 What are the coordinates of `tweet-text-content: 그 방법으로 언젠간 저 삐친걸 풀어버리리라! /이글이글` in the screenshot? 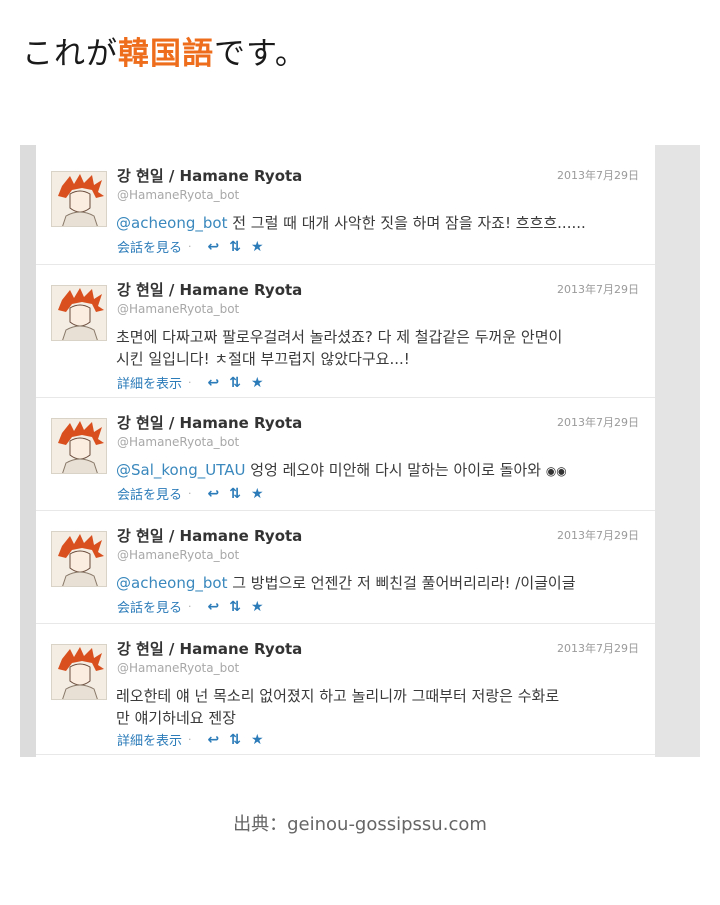 It's located at (401, 583).